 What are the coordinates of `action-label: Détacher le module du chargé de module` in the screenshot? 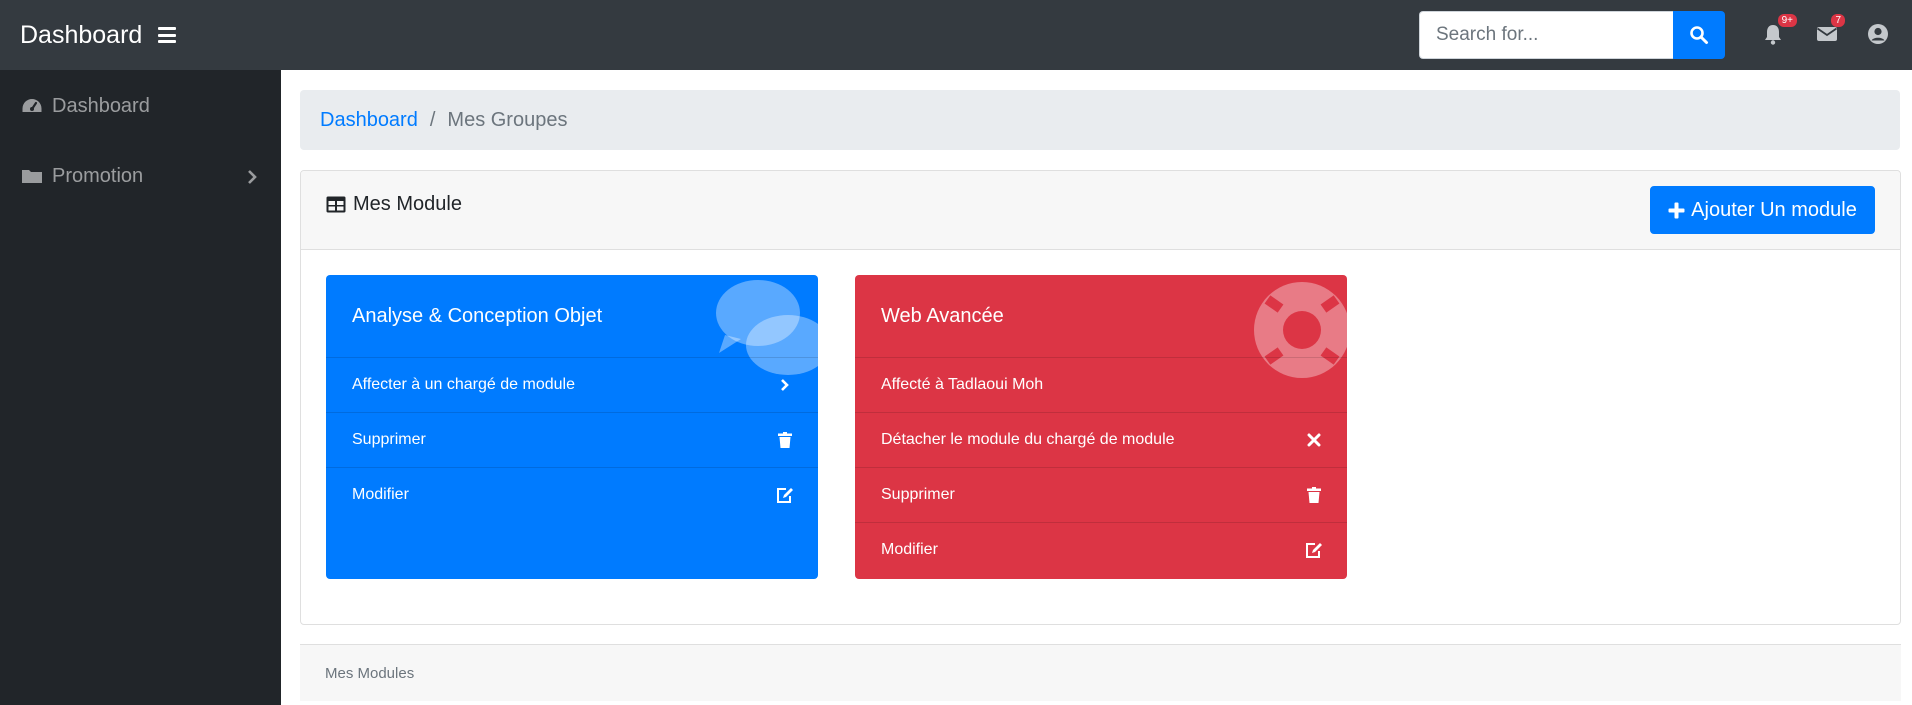 It's located at (1028, 439).